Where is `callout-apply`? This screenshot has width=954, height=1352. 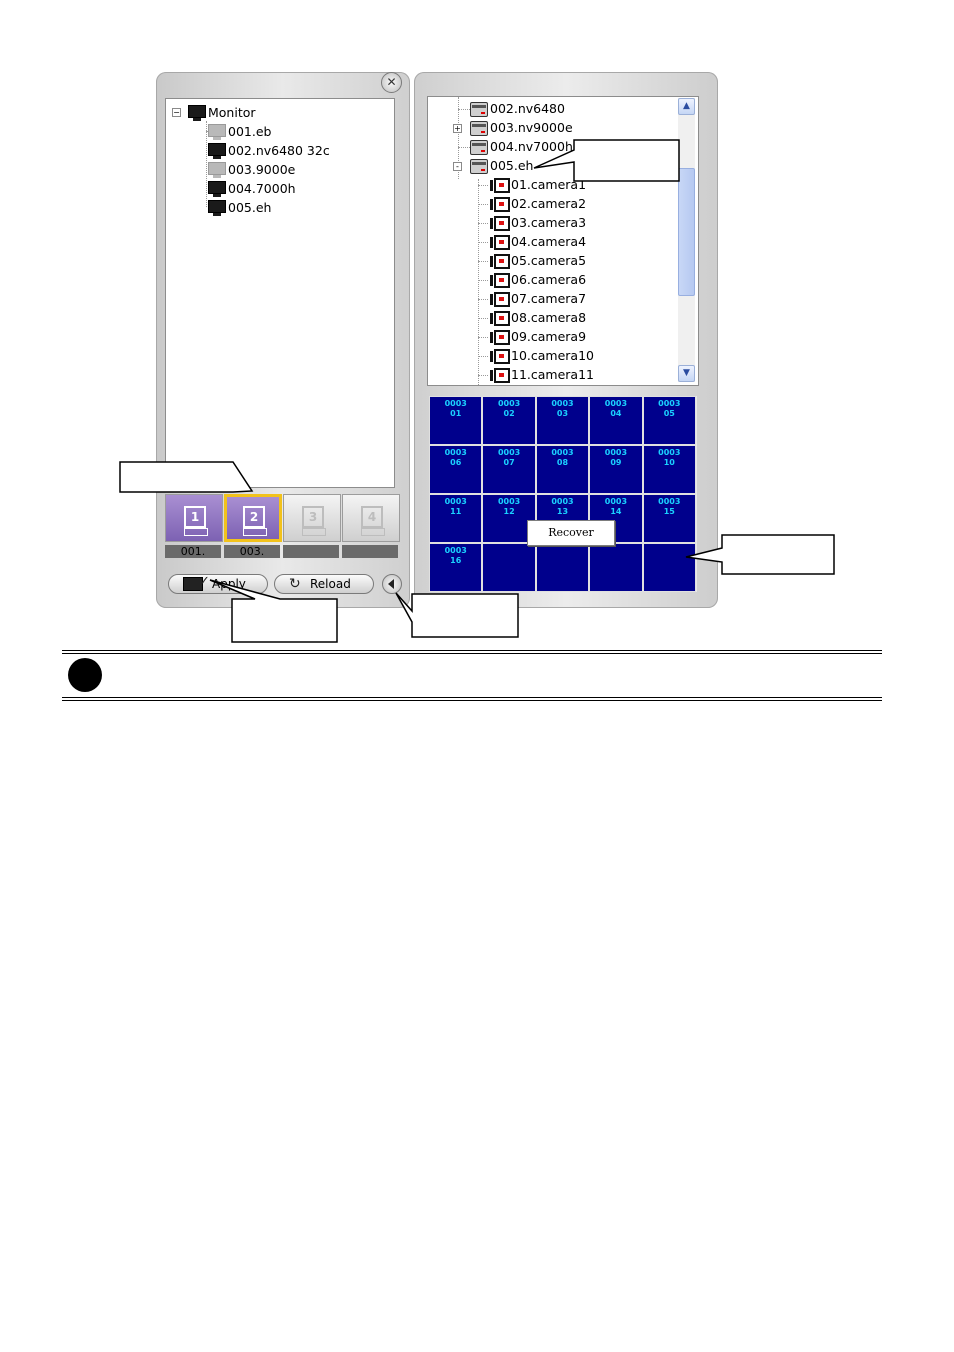 callout-apply is located at coordinates (273, 611).